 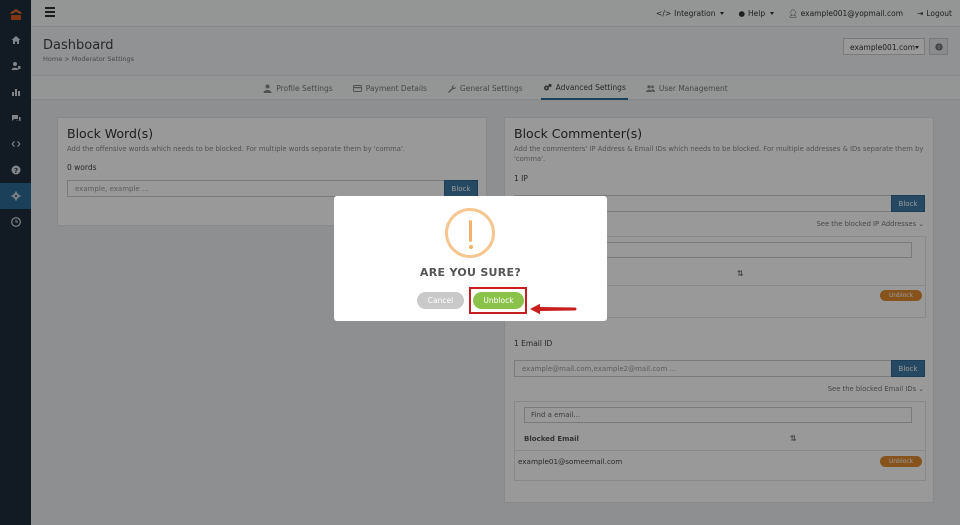 I want to click on pointer-arrow-icon, so click(x=553, y=309).